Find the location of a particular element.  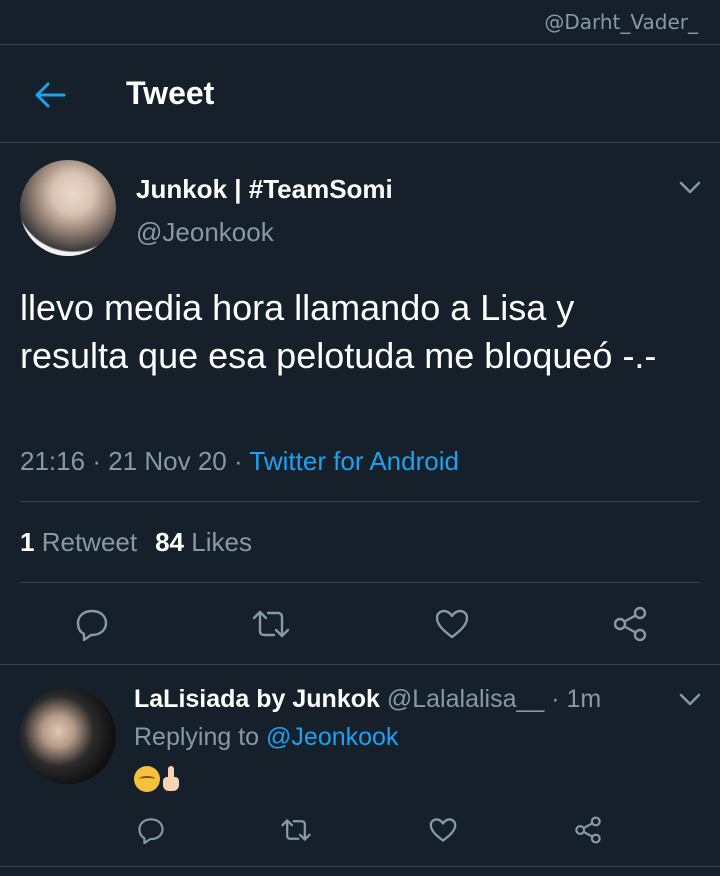

author-handle: @Jeonkook is located at coordinates (205, 232).